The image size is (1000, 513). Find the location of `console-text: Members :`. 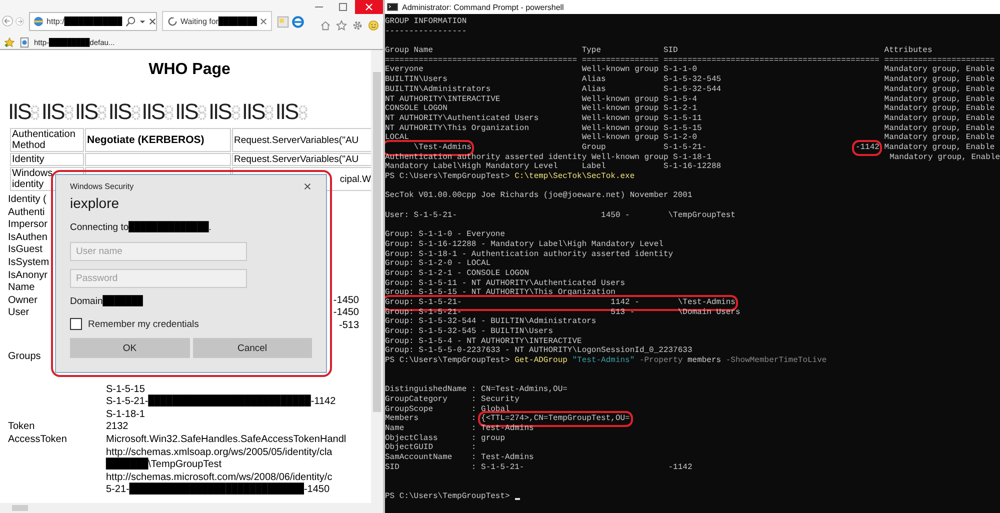

console-text: Members : is located at coordinates (431, 419).